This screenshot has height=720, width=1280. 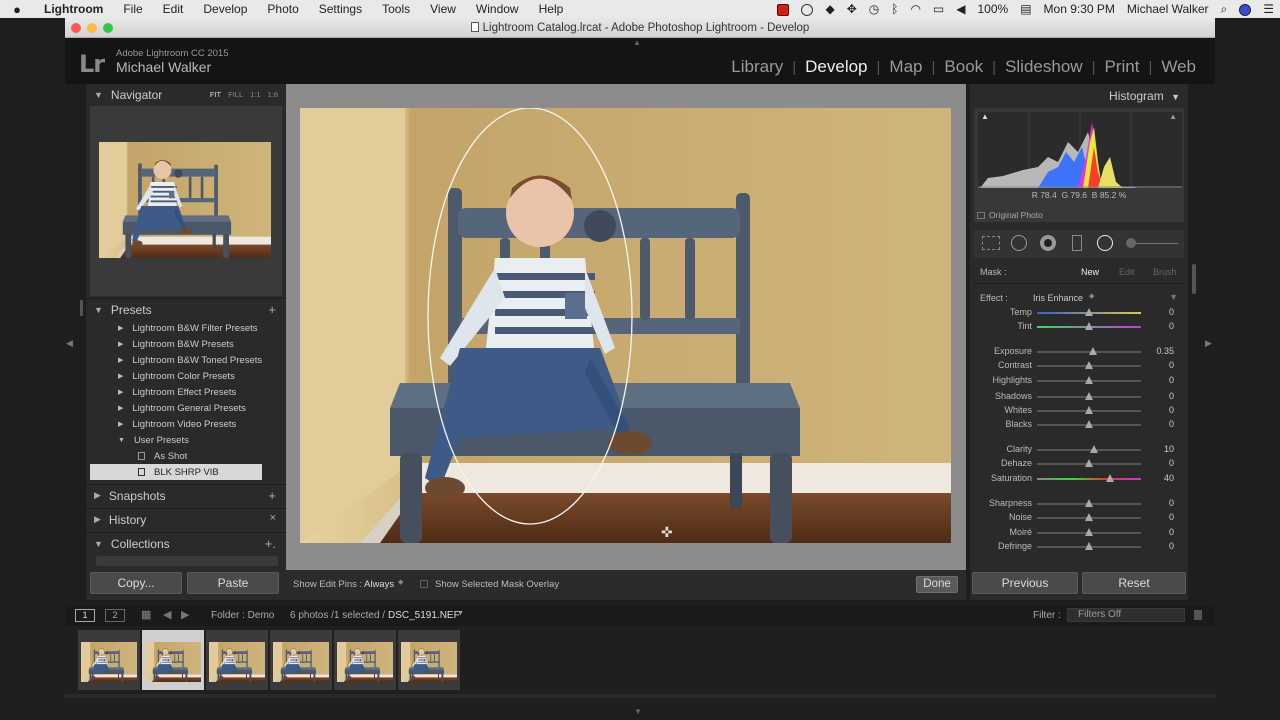 What do you see at coordinates (1079, 9) in the screenshot?
I see `menubar-clock: Mon 9:30 PM` at bounding box center [1079, 9].